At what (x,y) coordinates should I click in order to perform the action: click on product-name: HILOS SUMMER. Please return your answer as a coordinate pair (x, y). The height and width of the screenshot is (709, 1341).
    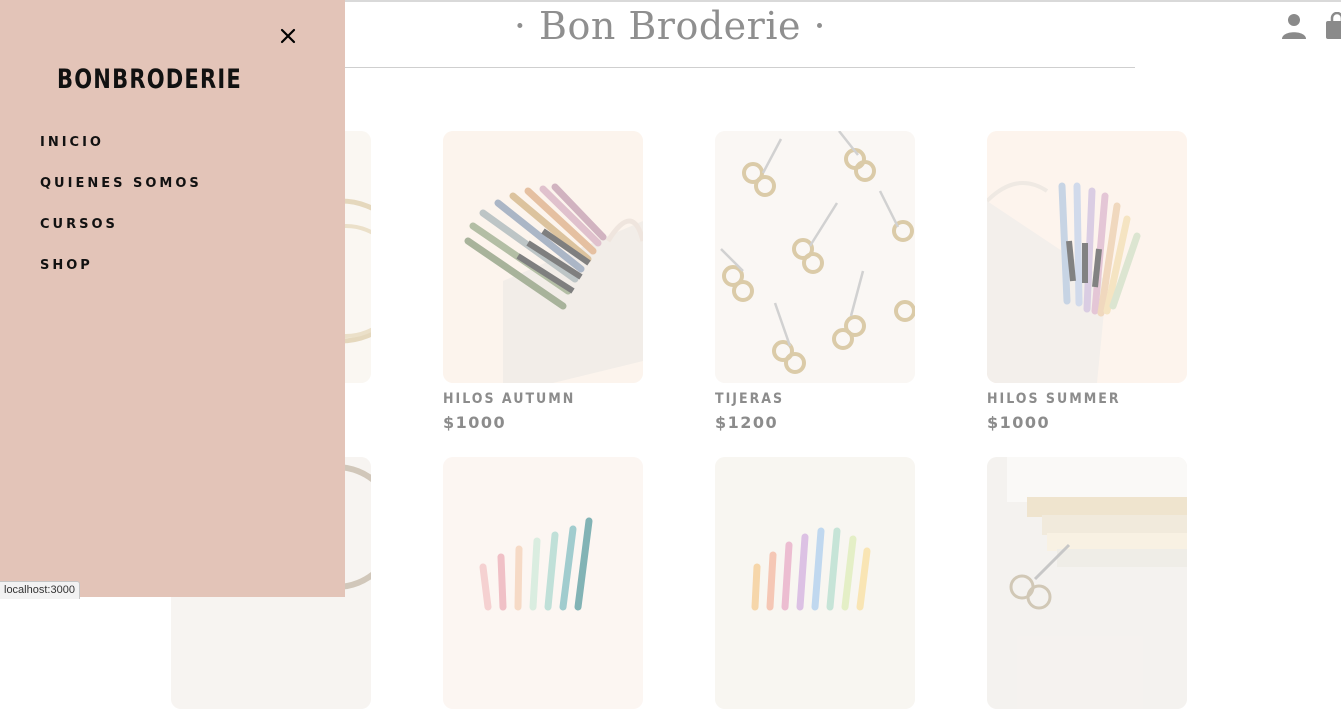
    Looking at the image, I should click on (1087, 399).